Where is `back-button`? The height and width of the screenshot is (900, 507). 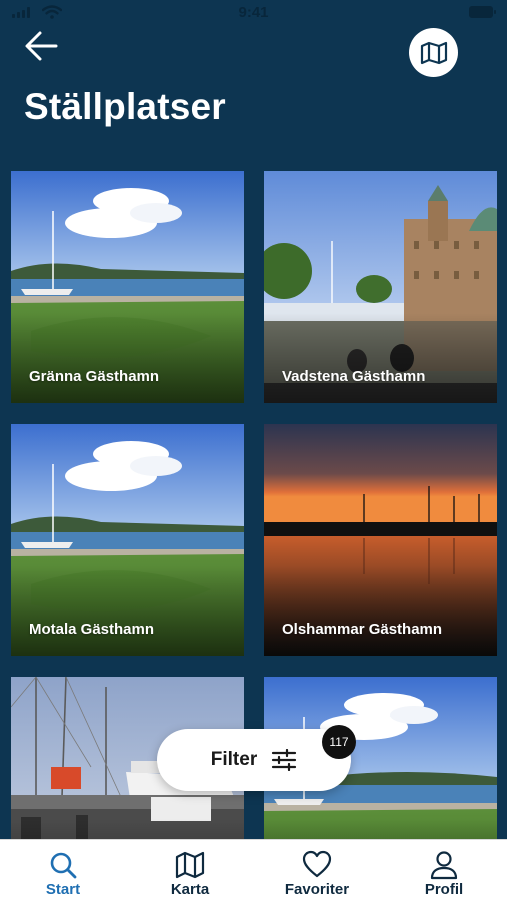
back-button is located at coordinates (42, 46).